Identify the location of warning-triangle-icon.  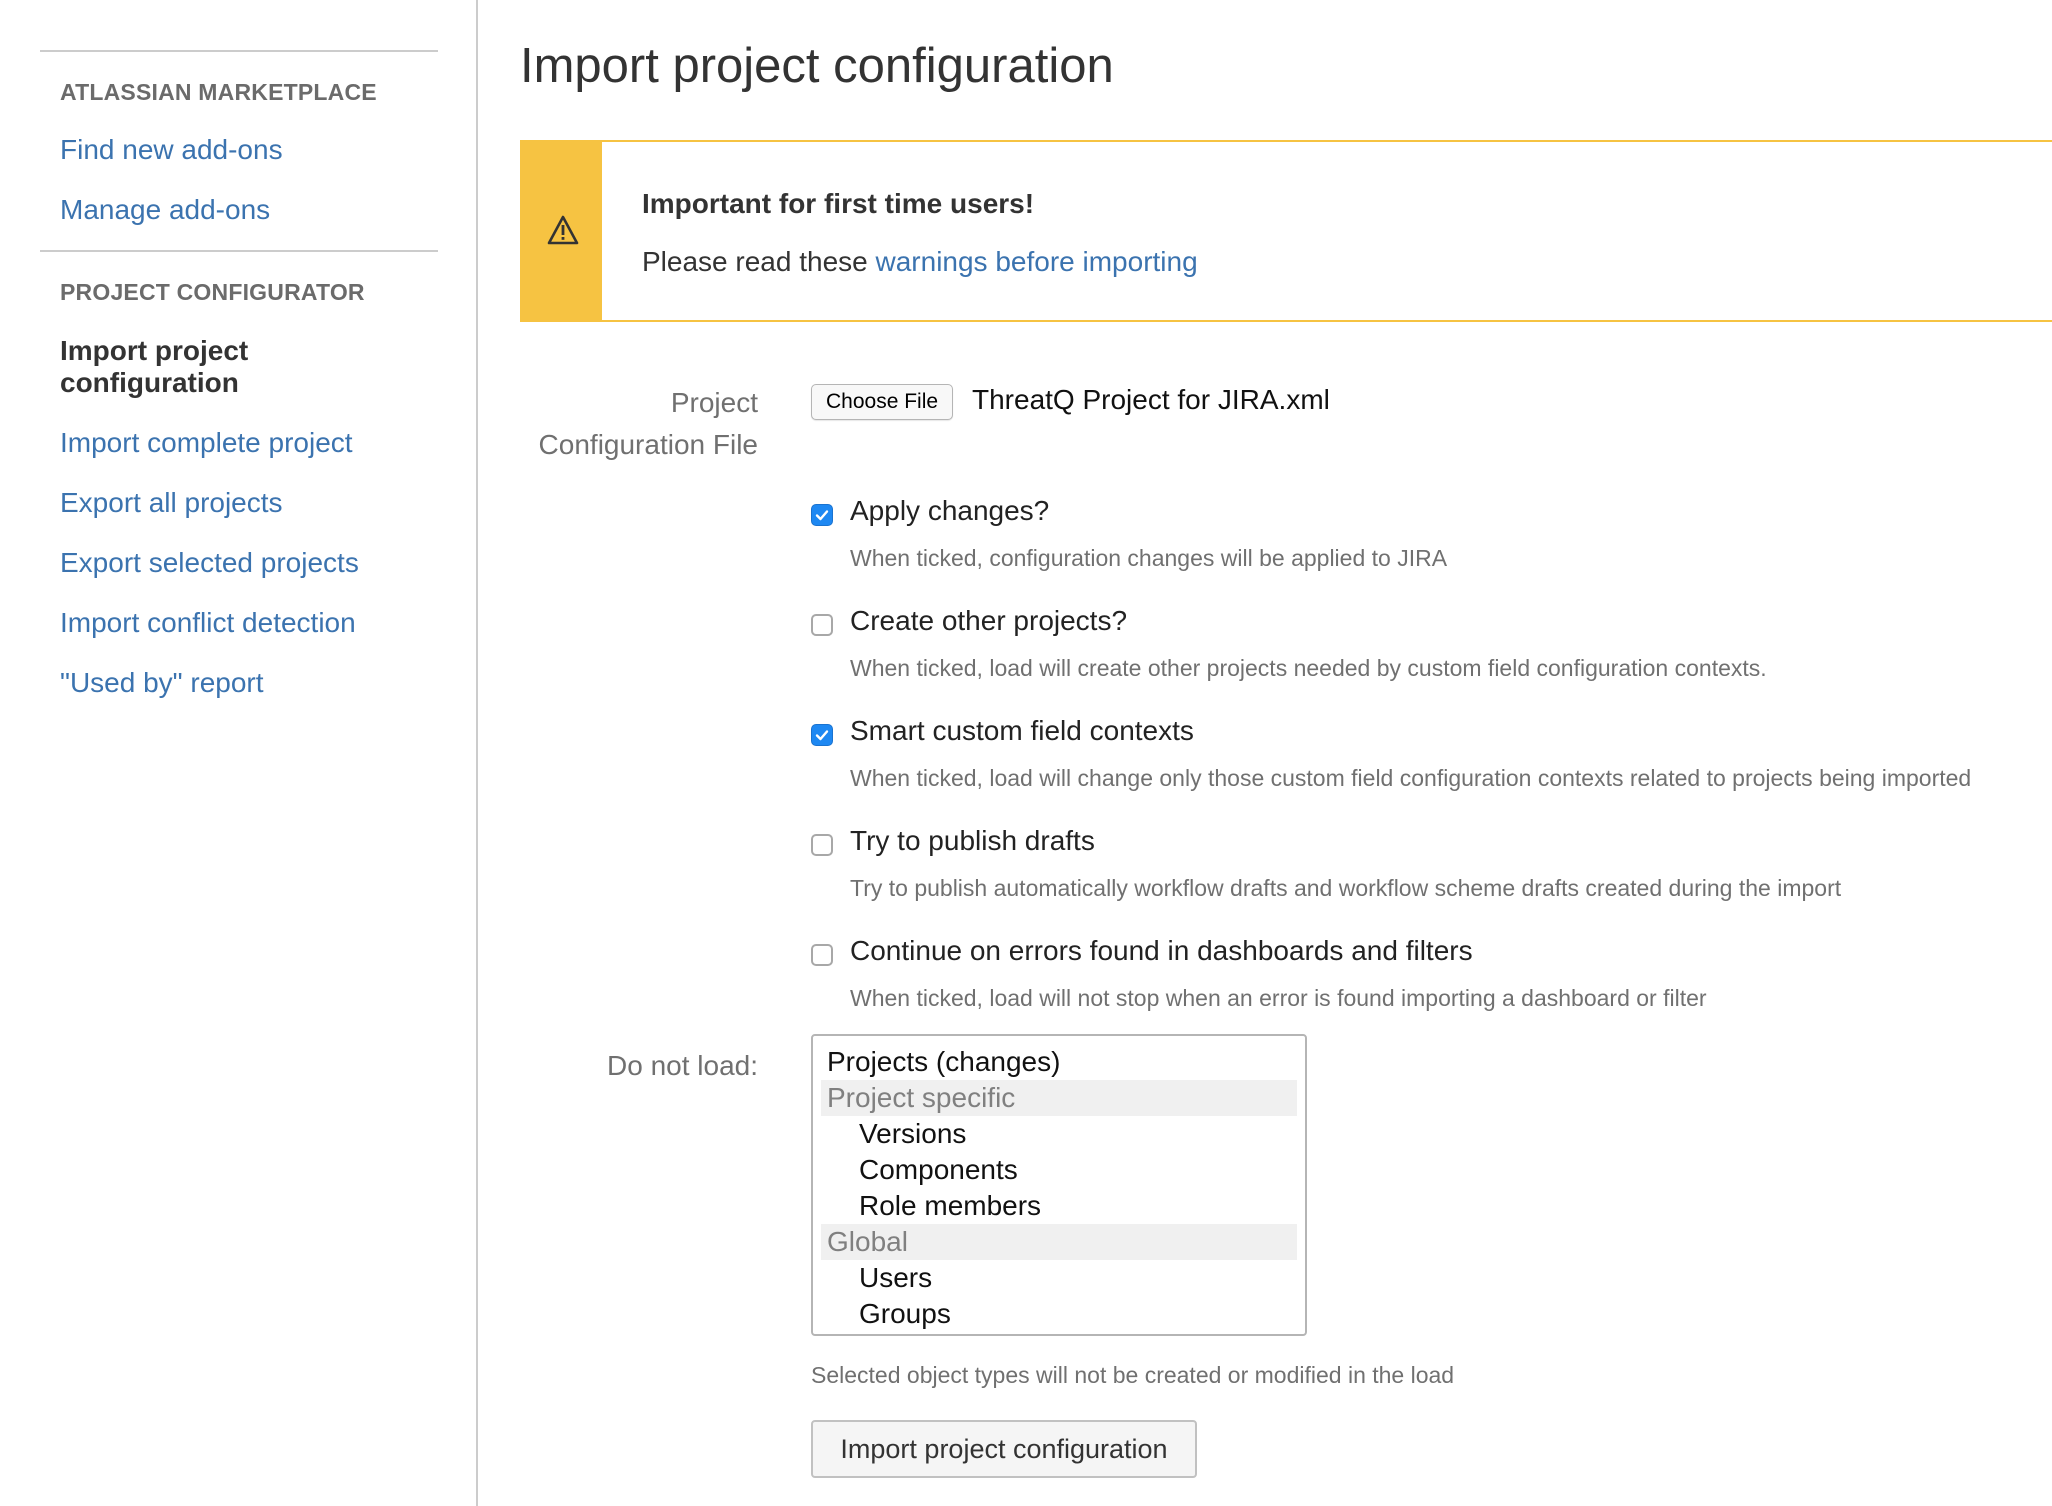
(563, 230).